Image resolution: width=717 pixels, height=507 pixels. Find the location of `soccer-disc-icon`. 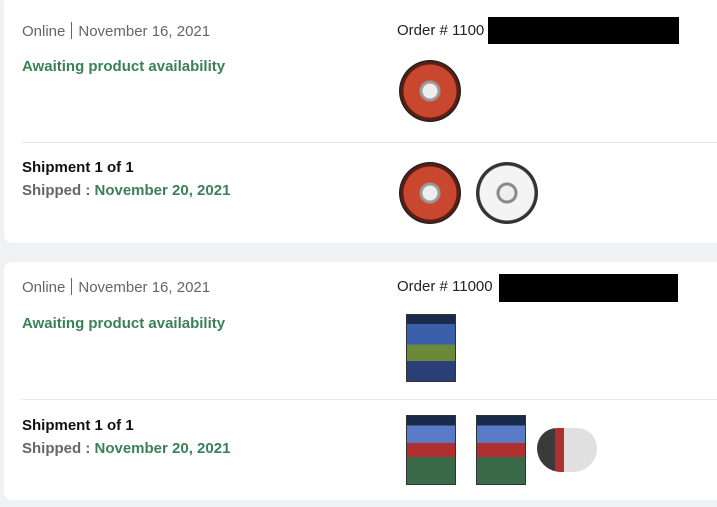

soccer-disc-icon is located at coordinates (507, 193).